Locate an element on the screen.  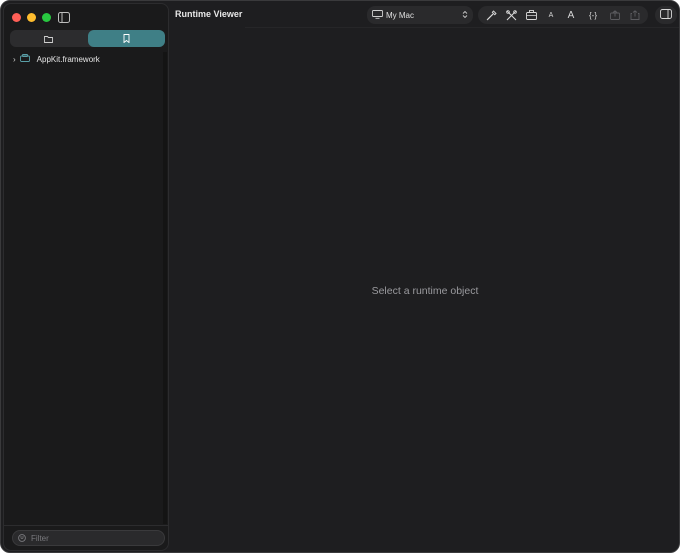
braces-icon: {-} is located at coordinates (593, 15).